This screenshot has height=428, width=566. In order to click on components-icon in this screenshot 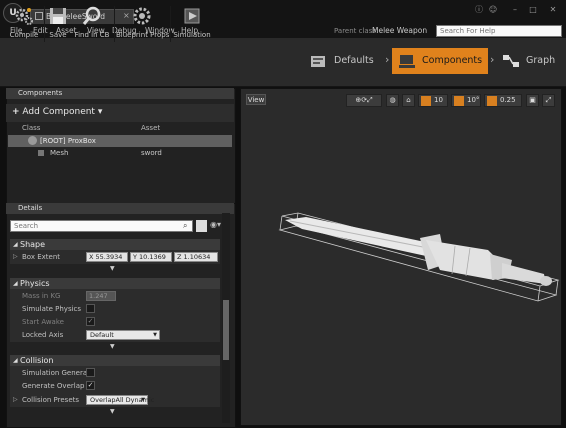, I will do `click(407, 61)`.